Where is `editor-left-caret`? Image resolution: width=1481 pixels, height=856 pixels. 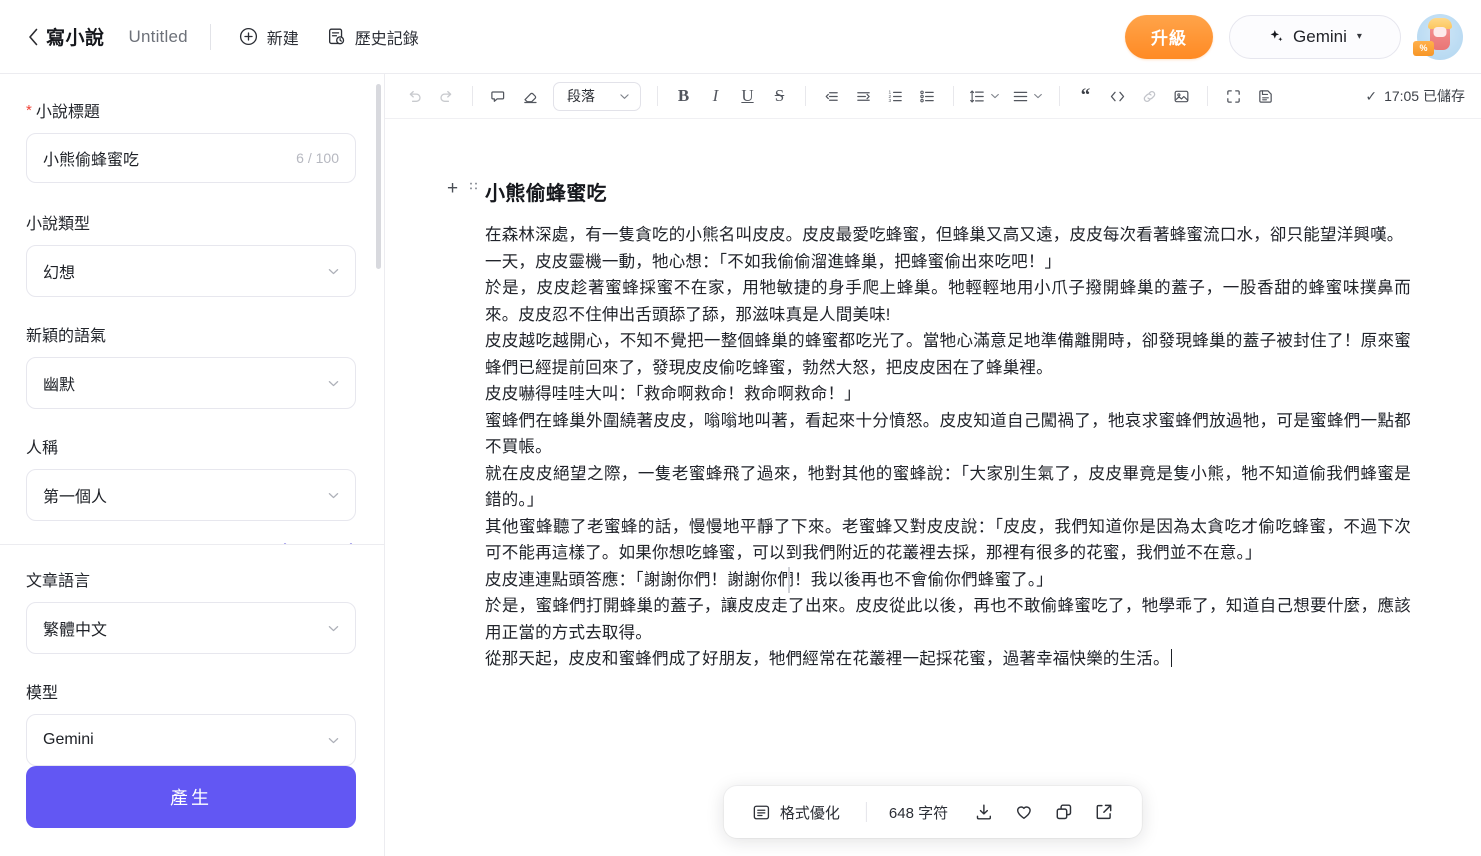 editor-left-caret is located at coordinates (789, 580).